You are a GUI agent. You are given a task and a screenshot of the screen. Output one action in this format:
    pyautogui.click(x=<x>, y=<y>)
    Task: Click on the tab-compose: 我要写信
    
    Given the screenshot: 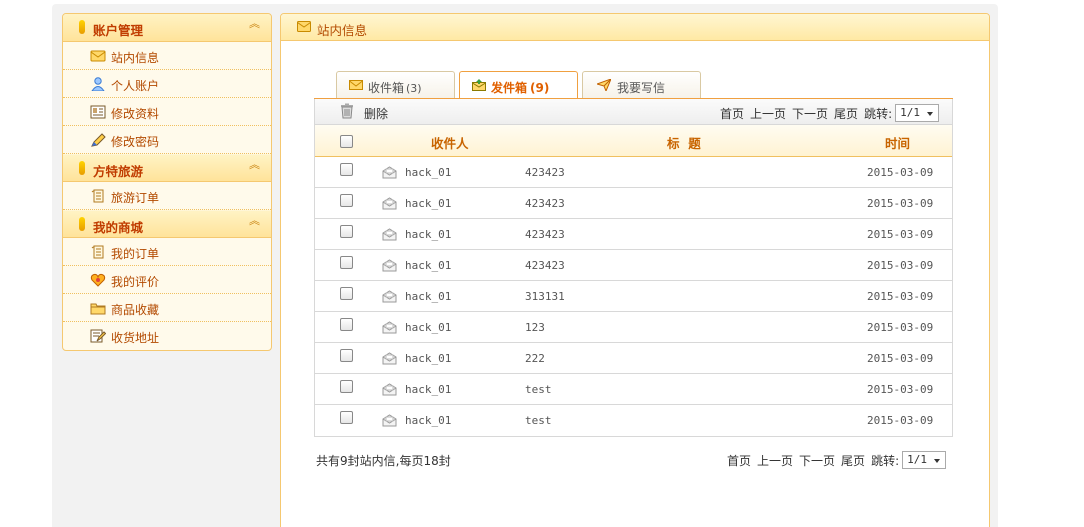 What is the action you would take?
    pyautogui.click(x=641, y=85)
    